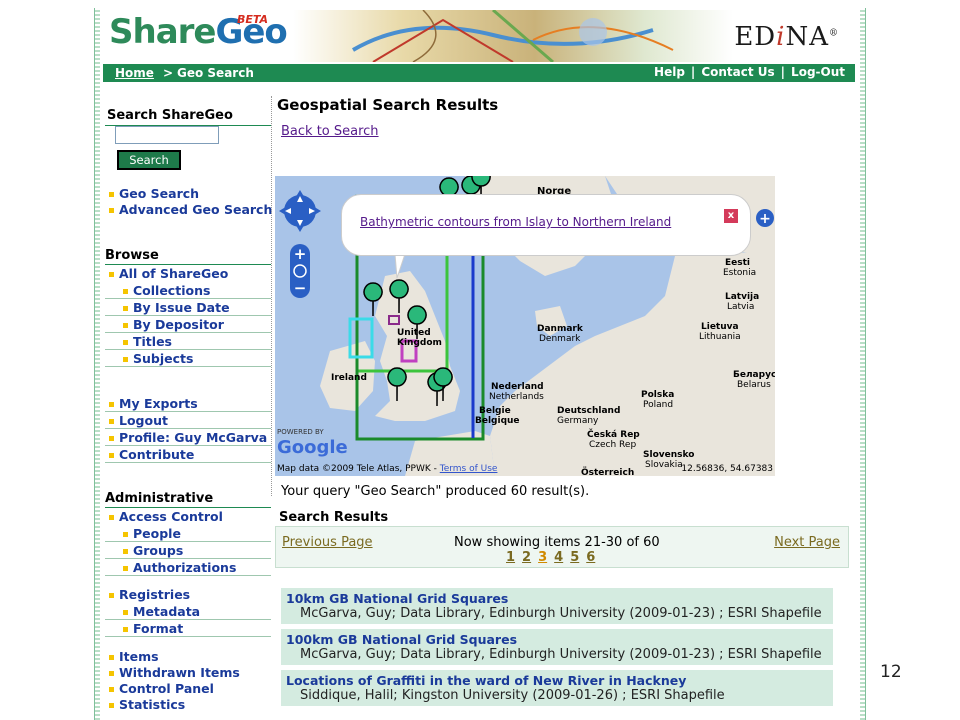 The image size is (960, 720). I want to click on registries-link: Registries, so click(188, 594).